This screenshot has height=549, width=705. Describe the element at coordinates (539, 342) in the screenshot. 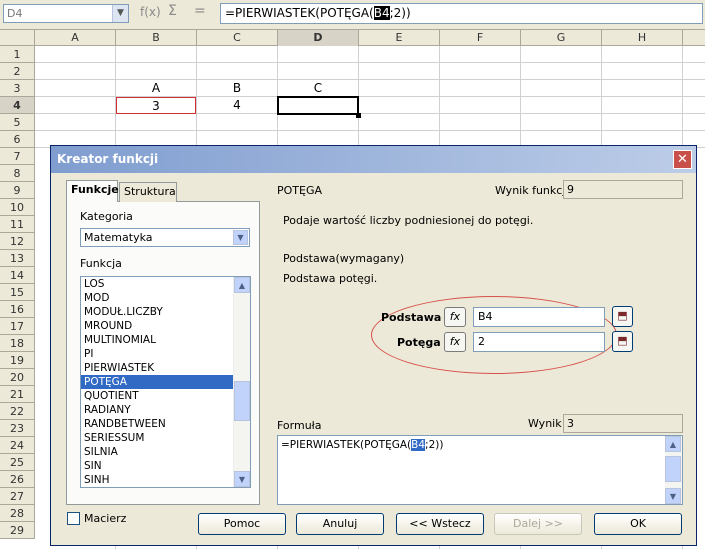

I see `potega-input: 2` at that location.